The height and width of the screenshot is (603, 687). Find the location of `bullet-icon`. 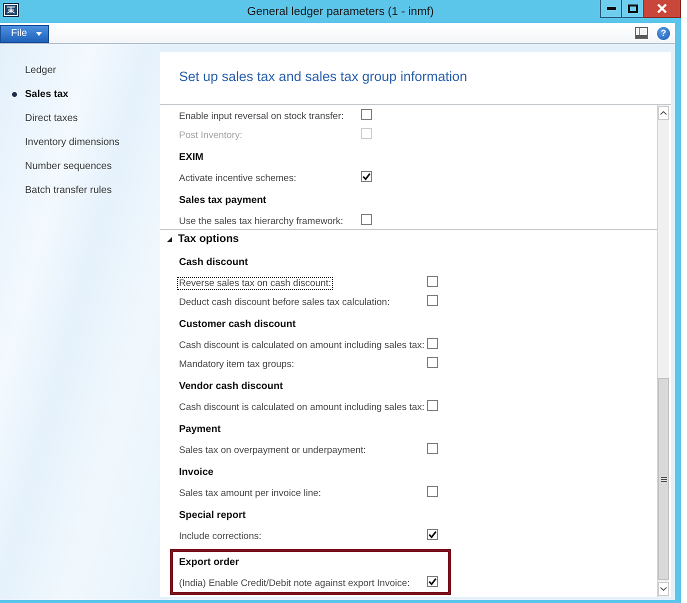

bullet-icon is located at coordinates (14, 94).